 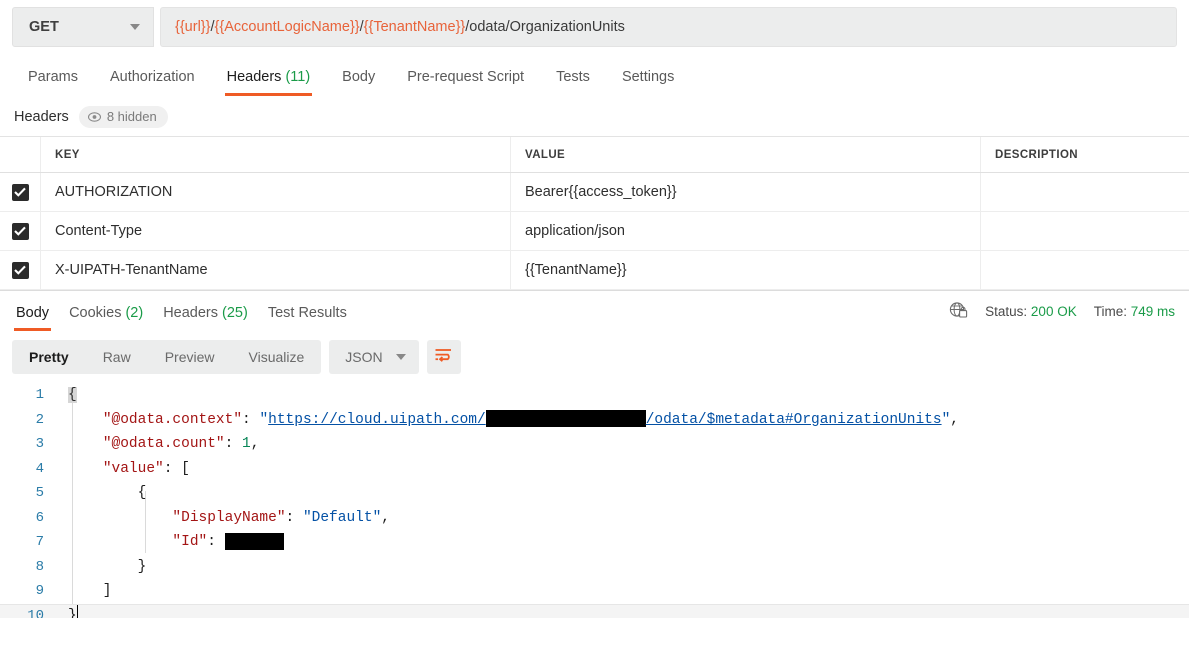 I want to click on header-row-checkbox-column, so click(x=20, y=154).